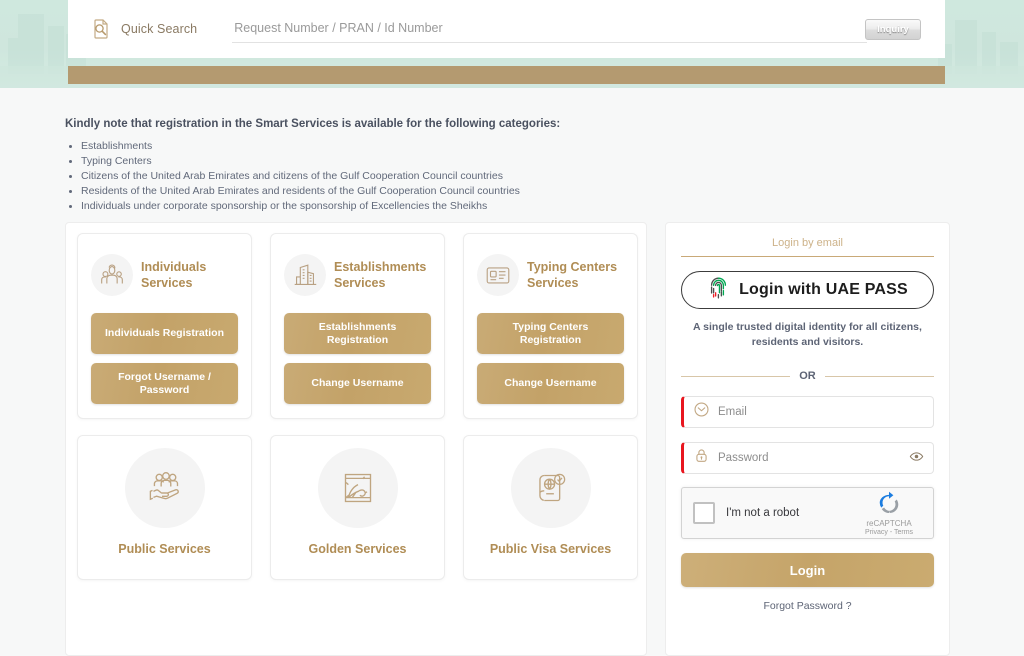 This screenshot has width=1024, height=656. I want to click on quick-search-label: Quick Search, so click(159, 29).